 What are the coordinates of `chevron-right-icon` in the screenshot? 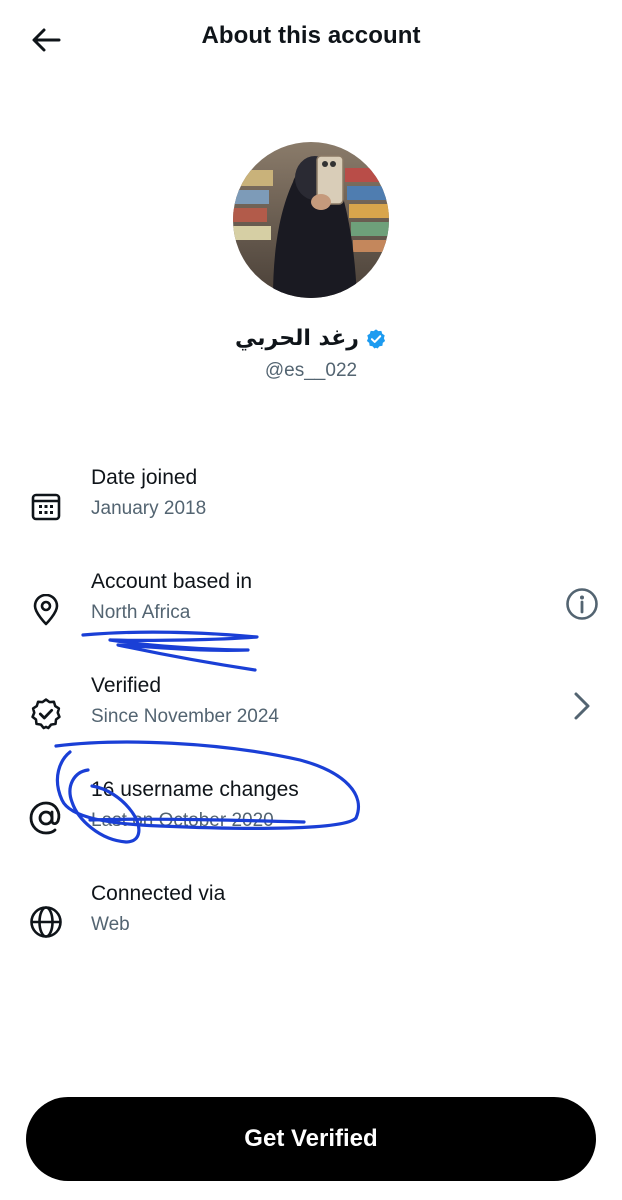 It's located at (582, 706).